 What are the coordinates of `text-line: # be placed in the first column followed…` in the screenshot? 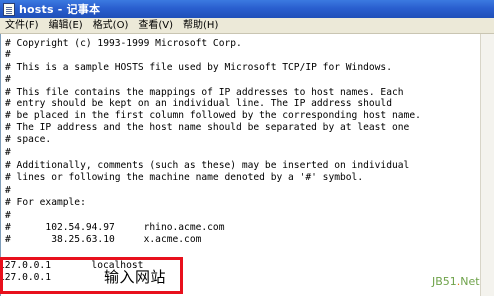 It's located at (213, 115).